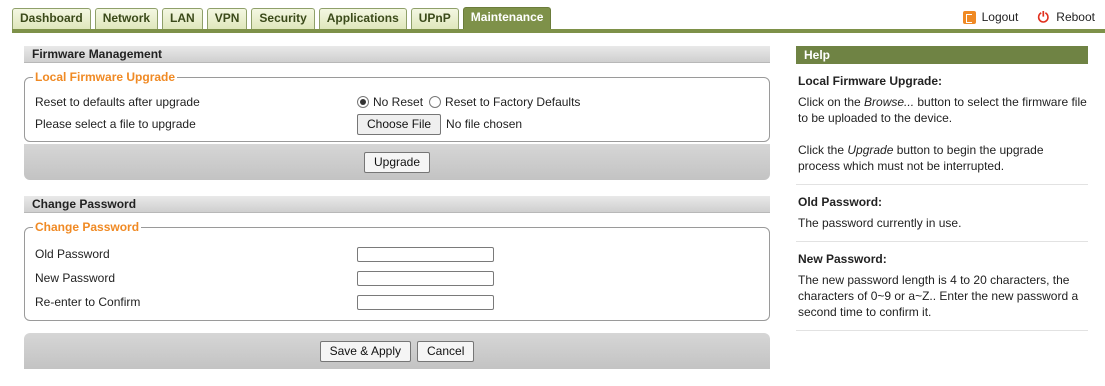 The image size is (1105, 386). I want to click on new-password-row: New Password, so click(397, 278).